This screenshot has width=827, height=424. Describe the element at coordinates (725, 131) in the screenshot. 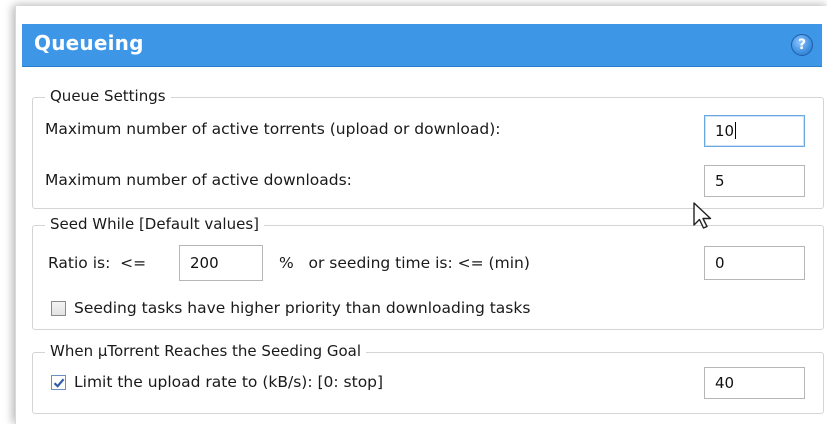

I see `max-active-torrents-value: 10` at that location.